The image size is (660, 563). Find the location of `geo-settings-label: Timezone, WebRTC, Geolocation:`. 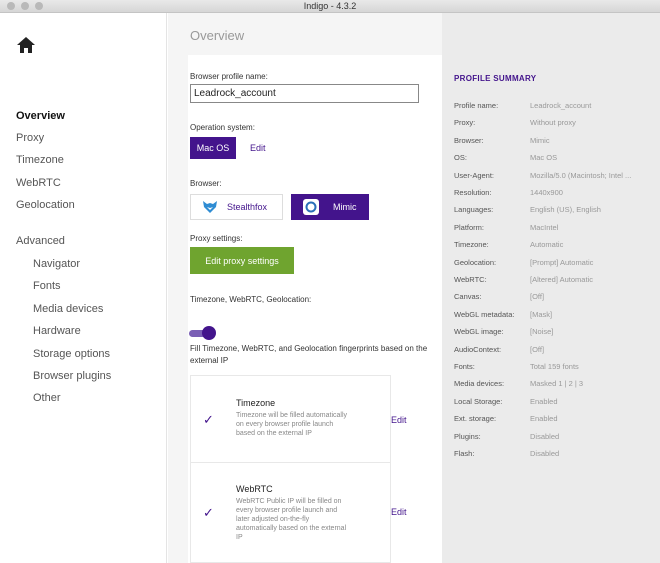

geo-settings-label: Timezone, WebRTC, Geolocation: is located at coordinates (251, 299).